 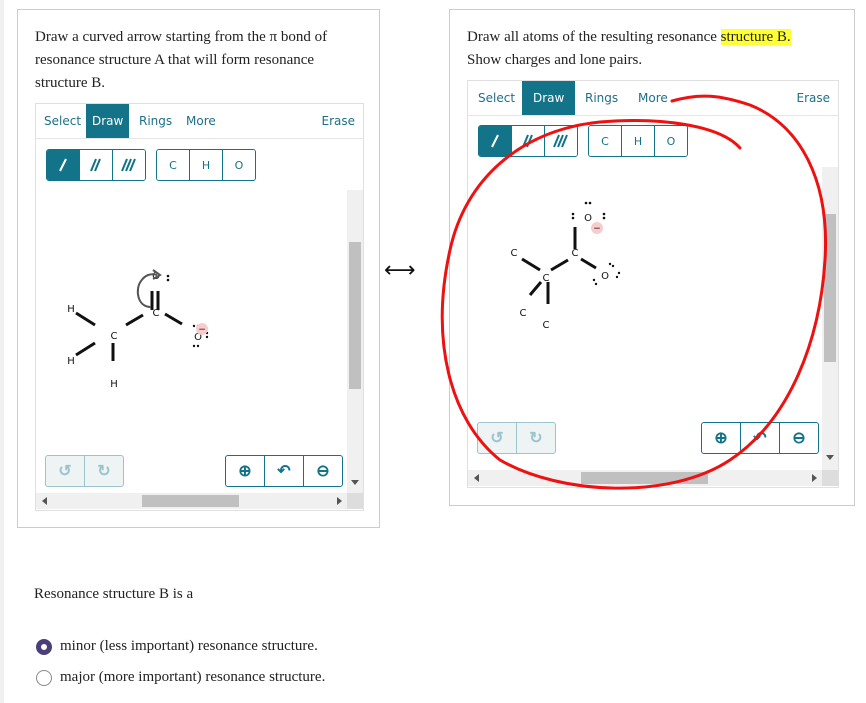 I want to click on double-bond-icon, so click(x=527, y=141).